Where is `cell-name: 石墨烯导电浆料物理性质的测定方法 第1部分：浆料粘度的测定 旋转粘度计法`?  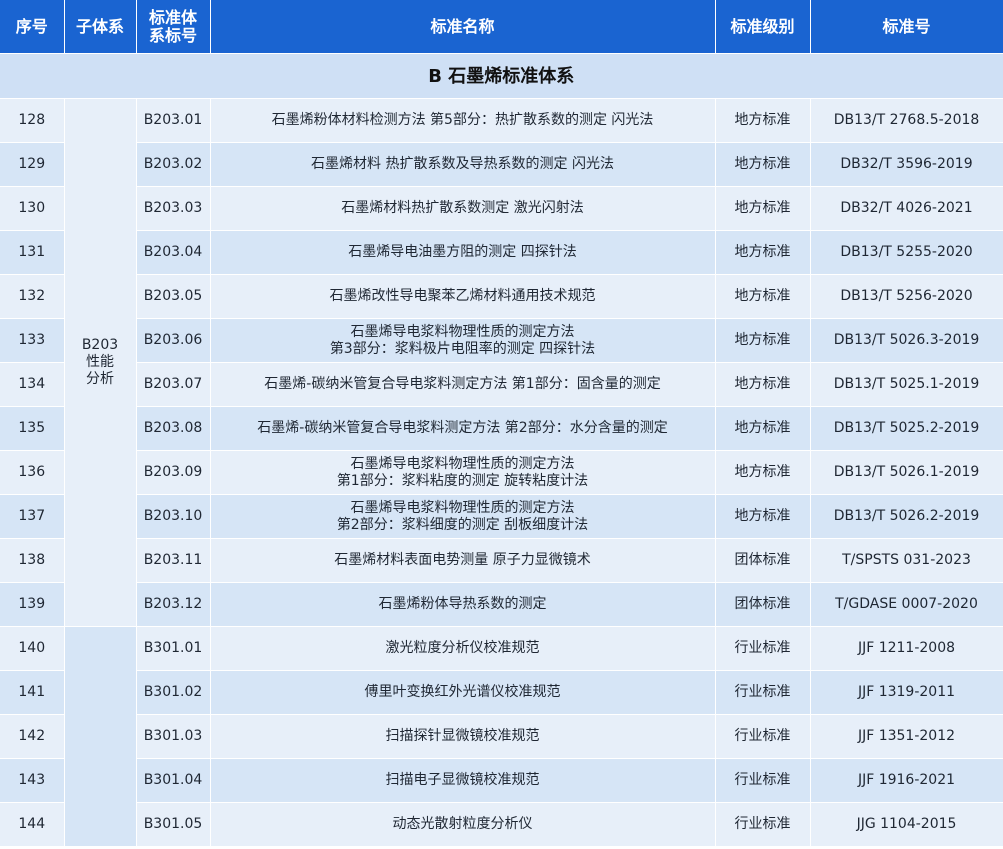 cell-name: 石墨烯导电浆料物理性质的测定方法 第1部分：浆料粘度的测定 旋转粘度计法 is located at coordinates (463, 472).